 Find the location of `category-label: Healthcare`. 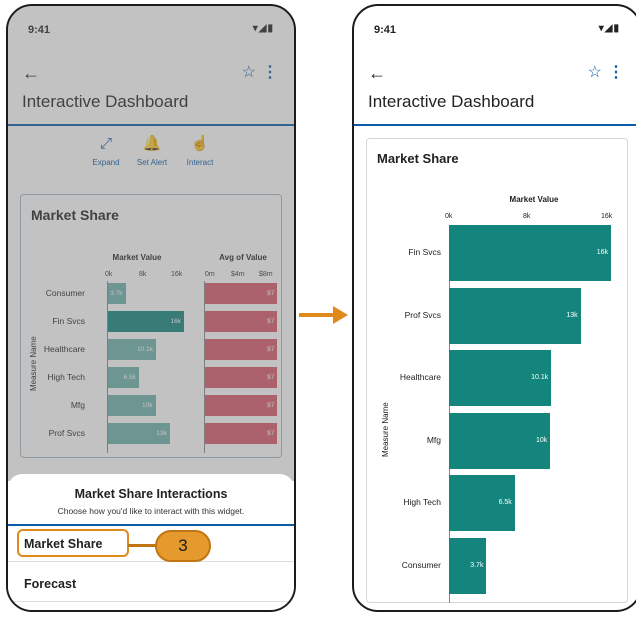

category-label: Healthcare is located at coordinates (420, 377).